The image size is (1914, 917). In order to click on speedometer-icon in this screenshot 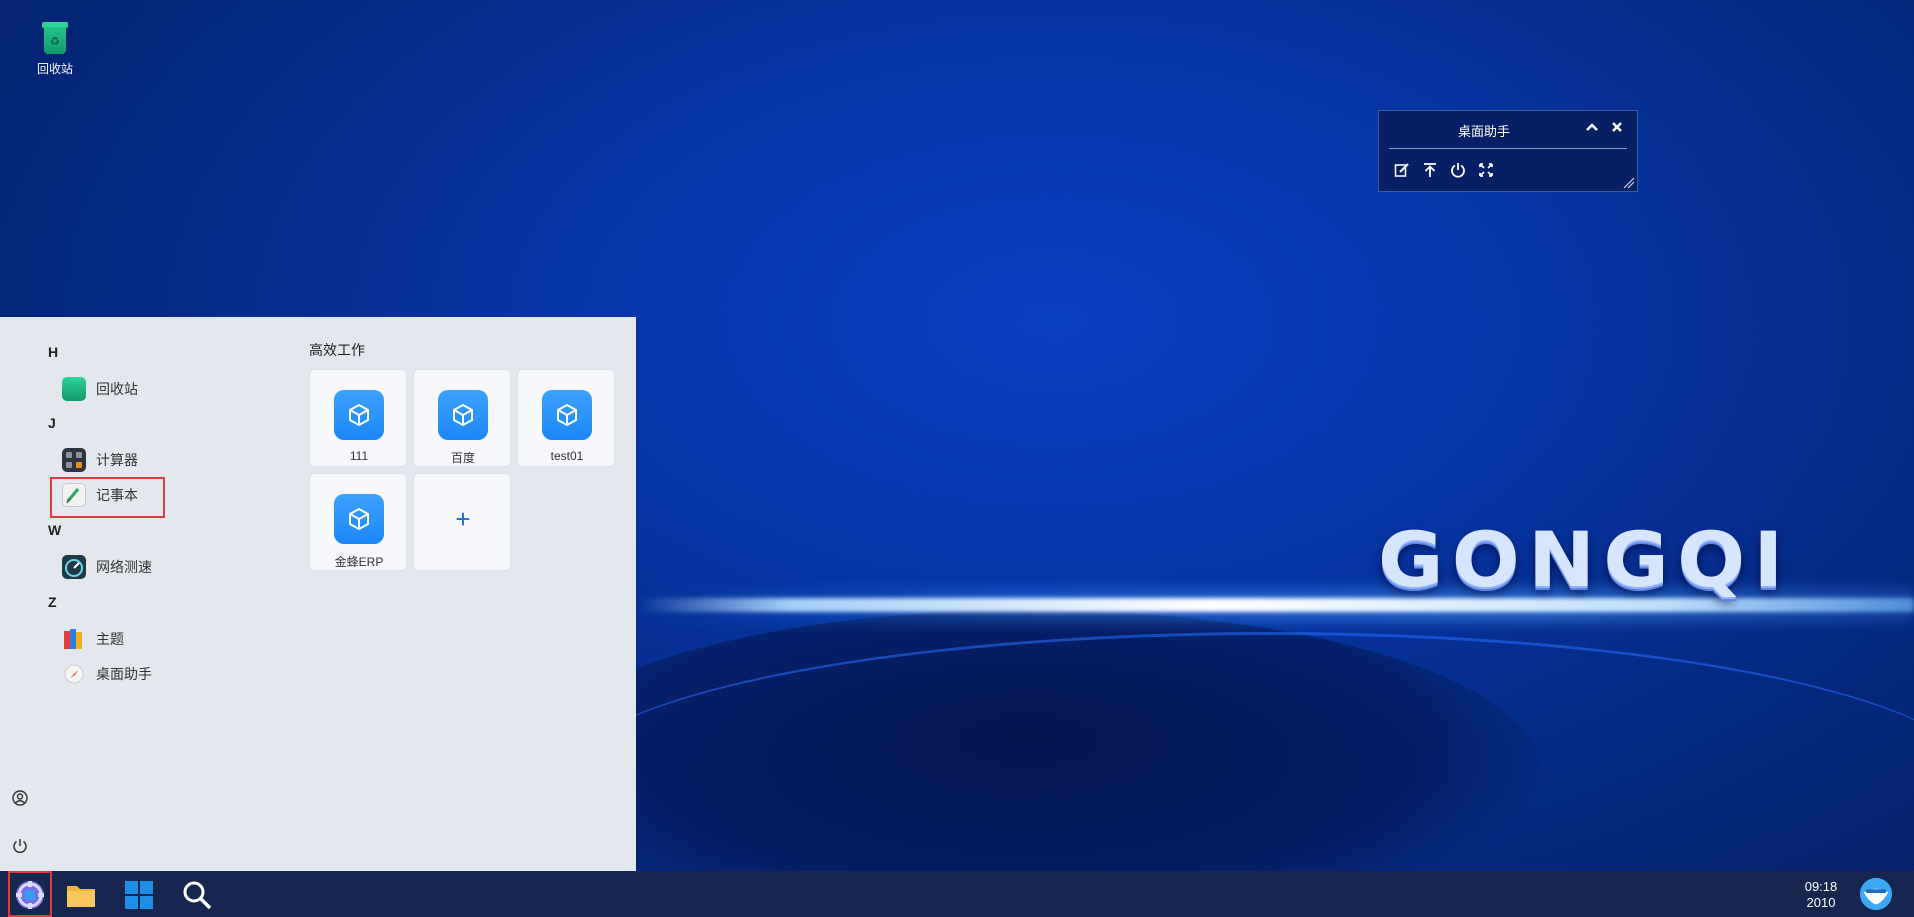, I will do `click(74, 567)`.